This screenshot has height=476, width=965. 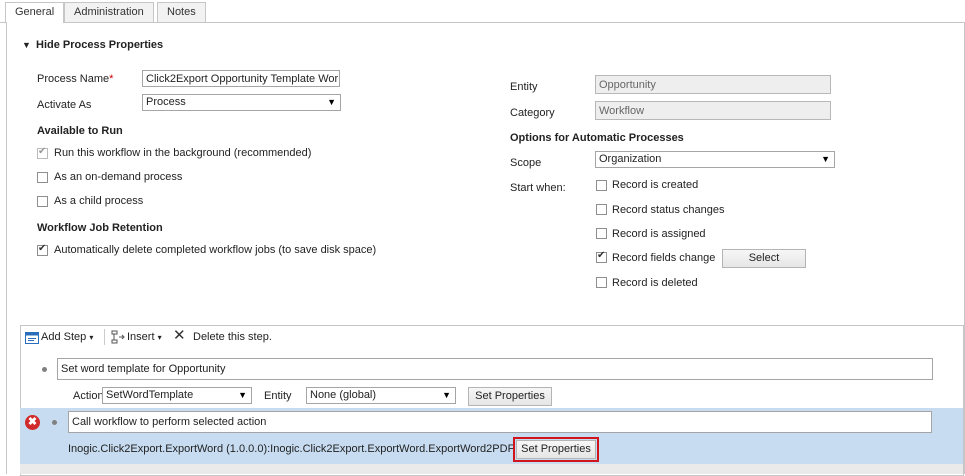 What do you see at coordinates (655, 185) in the screenshot?
I see `record-created-label: Record is created` at bounding box center [655, 185].